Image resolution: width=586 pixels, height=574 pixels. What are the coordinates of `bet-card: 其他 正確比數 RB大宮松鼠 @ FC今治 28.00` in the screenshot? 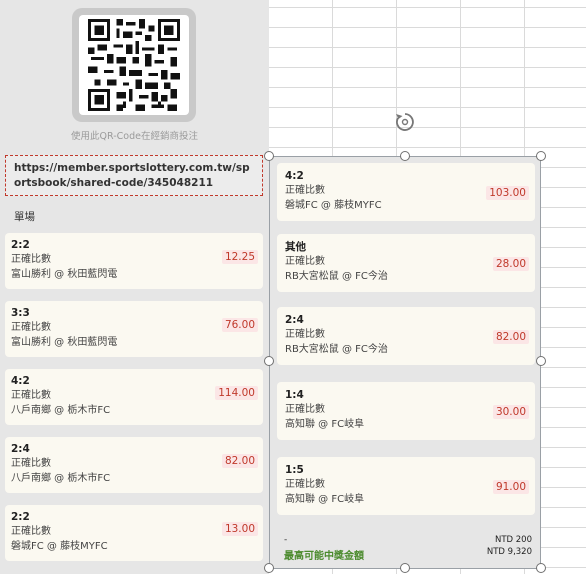 It's located at (406, 263).